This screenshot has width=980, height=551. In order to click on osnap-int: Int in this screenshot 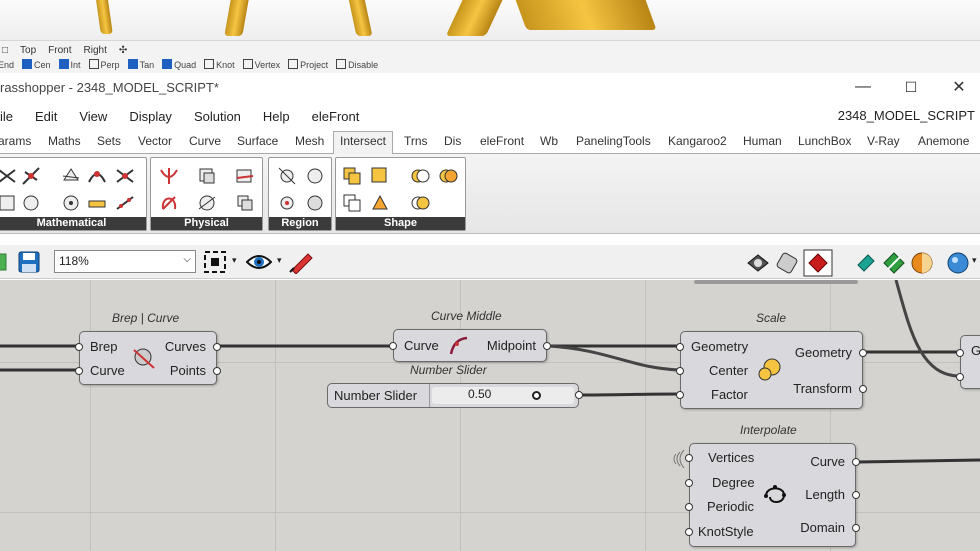, I will do `click(70, 66)`.